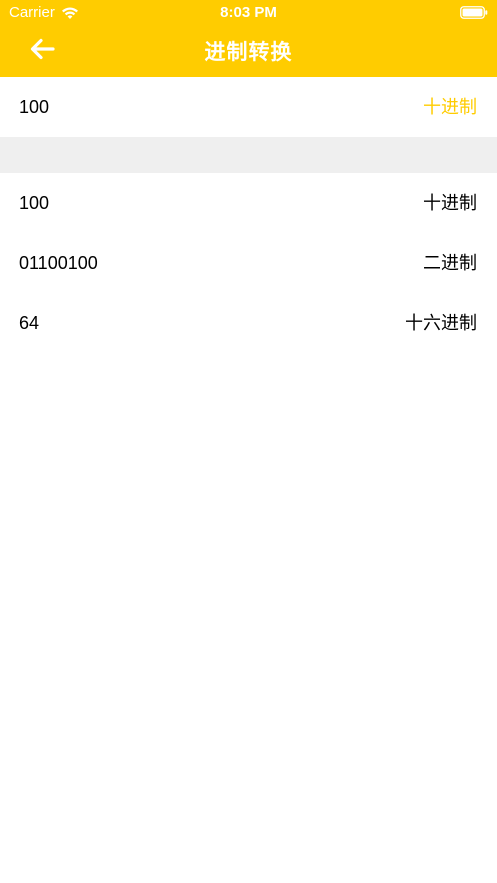 This screenshot has width=497, height=883. I want to click on status-bar: Carrier 8:03 PM, so click(248, 13).